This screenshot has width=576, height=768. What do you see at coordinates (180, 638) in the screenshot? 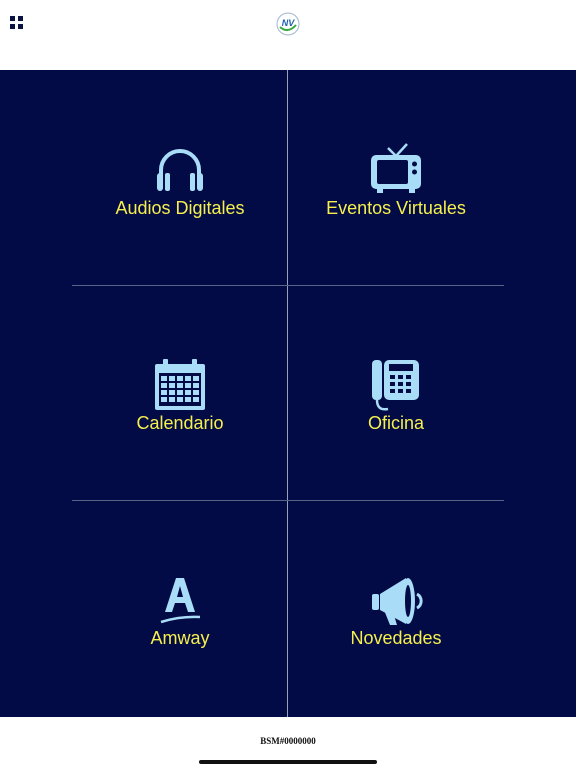
I see `tile-label: Amway` at bounding box center [180, 638].